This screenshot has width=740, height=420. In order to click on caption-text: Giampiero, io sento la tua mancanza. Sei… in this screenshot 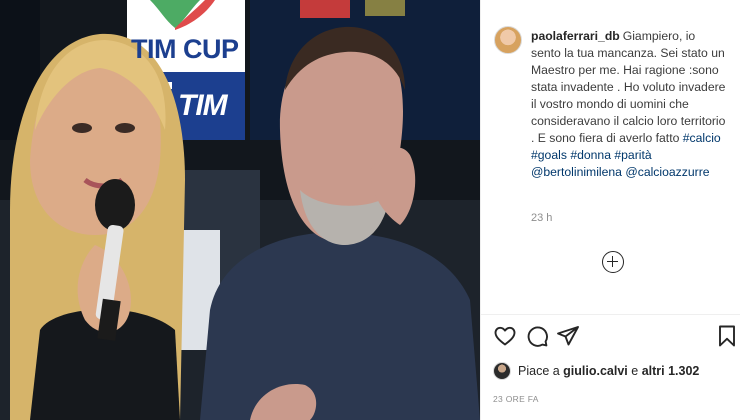, I will do `click(628, 87)`.